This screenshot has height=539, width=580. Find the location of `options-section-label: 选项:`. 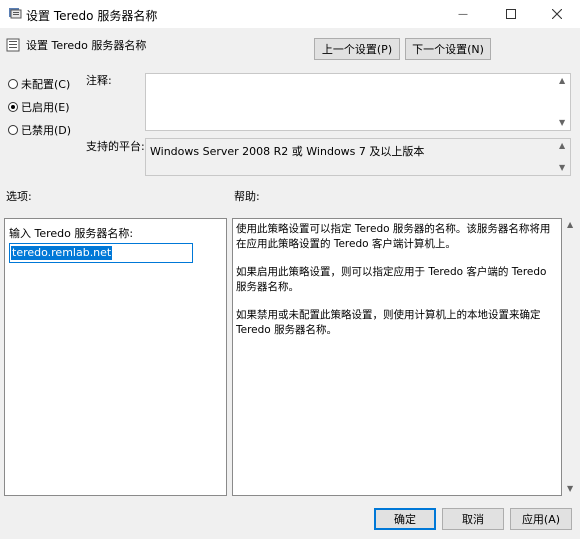

options-section-label: 选项: is located at coordinates (19, 196).